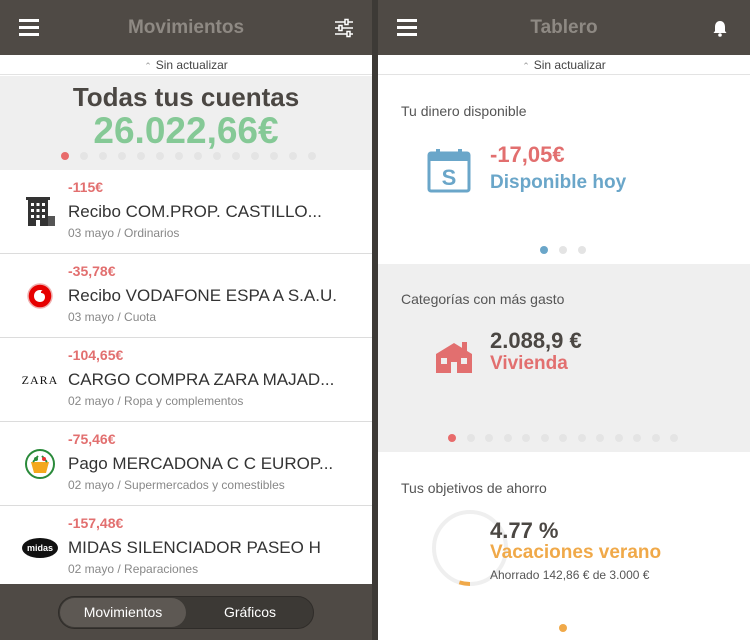 Image resolution: width=750 pixels, height=640 pixels. Describe the element at coordinates (536, 340) in the screenshot. I see `category-value: 2.088,9 €` at that location.